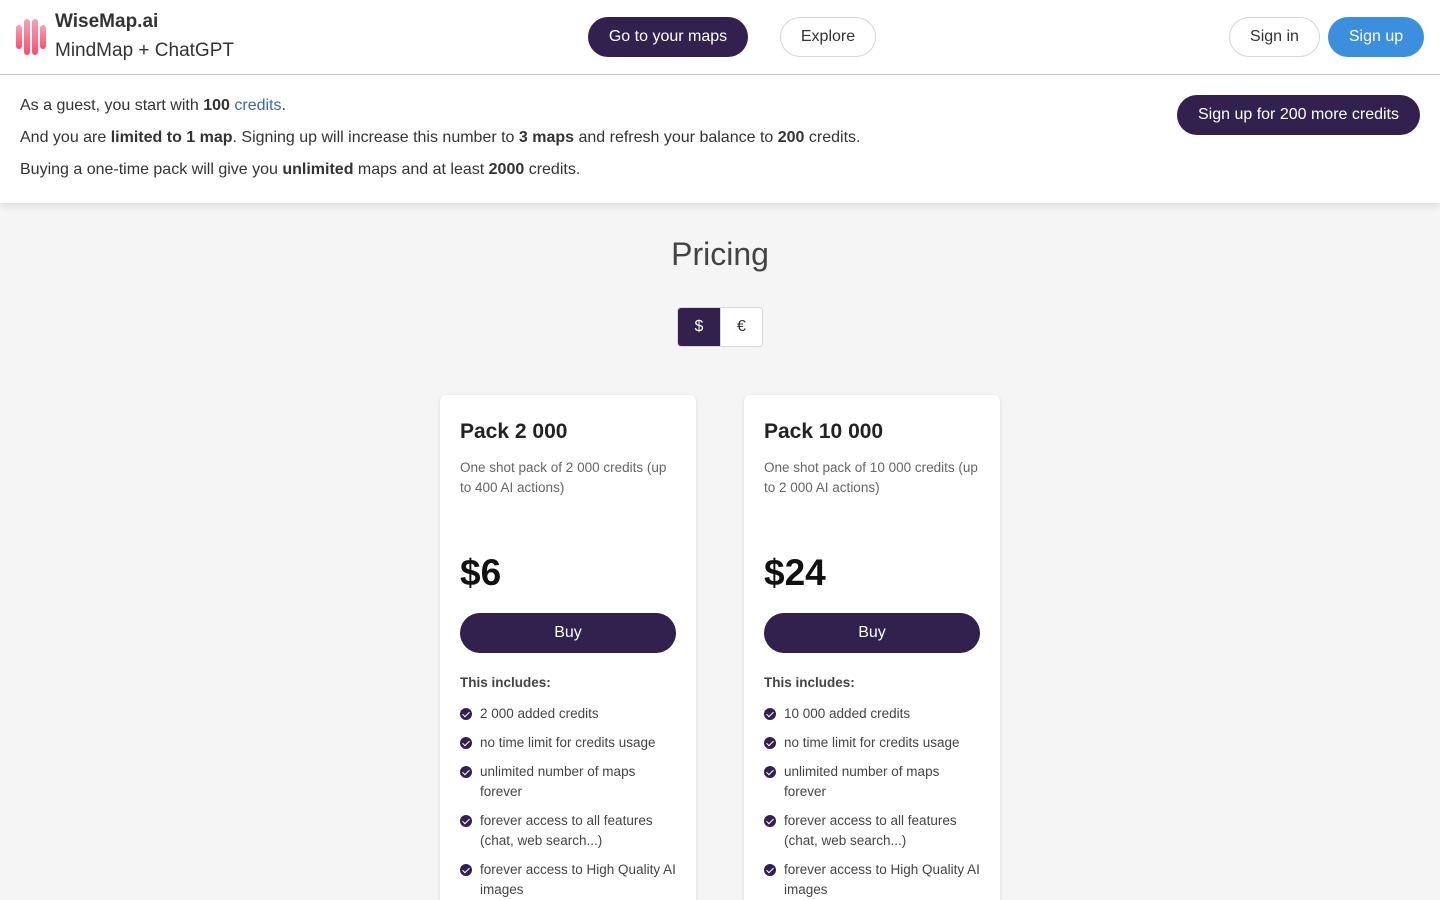 The width and height of the screenshot is (1440, 900). I want to click on pricing-title: Pricing, so click(720, 254).